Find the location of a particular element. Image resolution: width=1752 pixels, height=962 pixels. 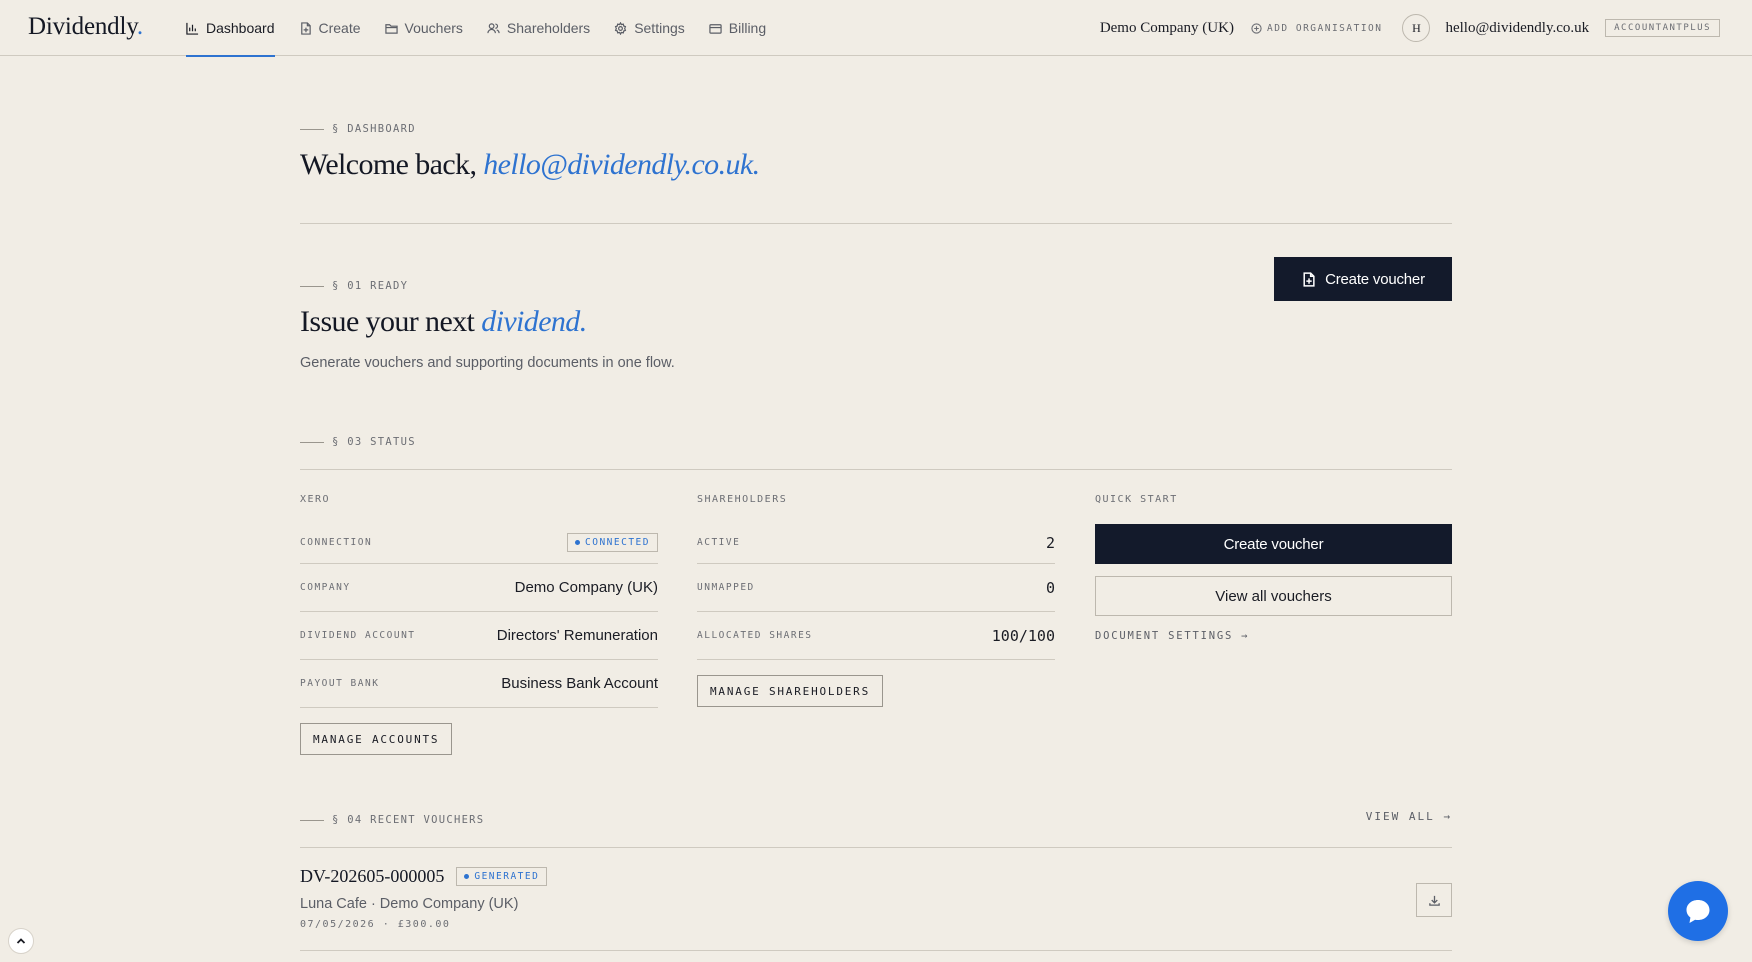

nav-item-dashboard: Dashboard is located at coordinates (230, 28).